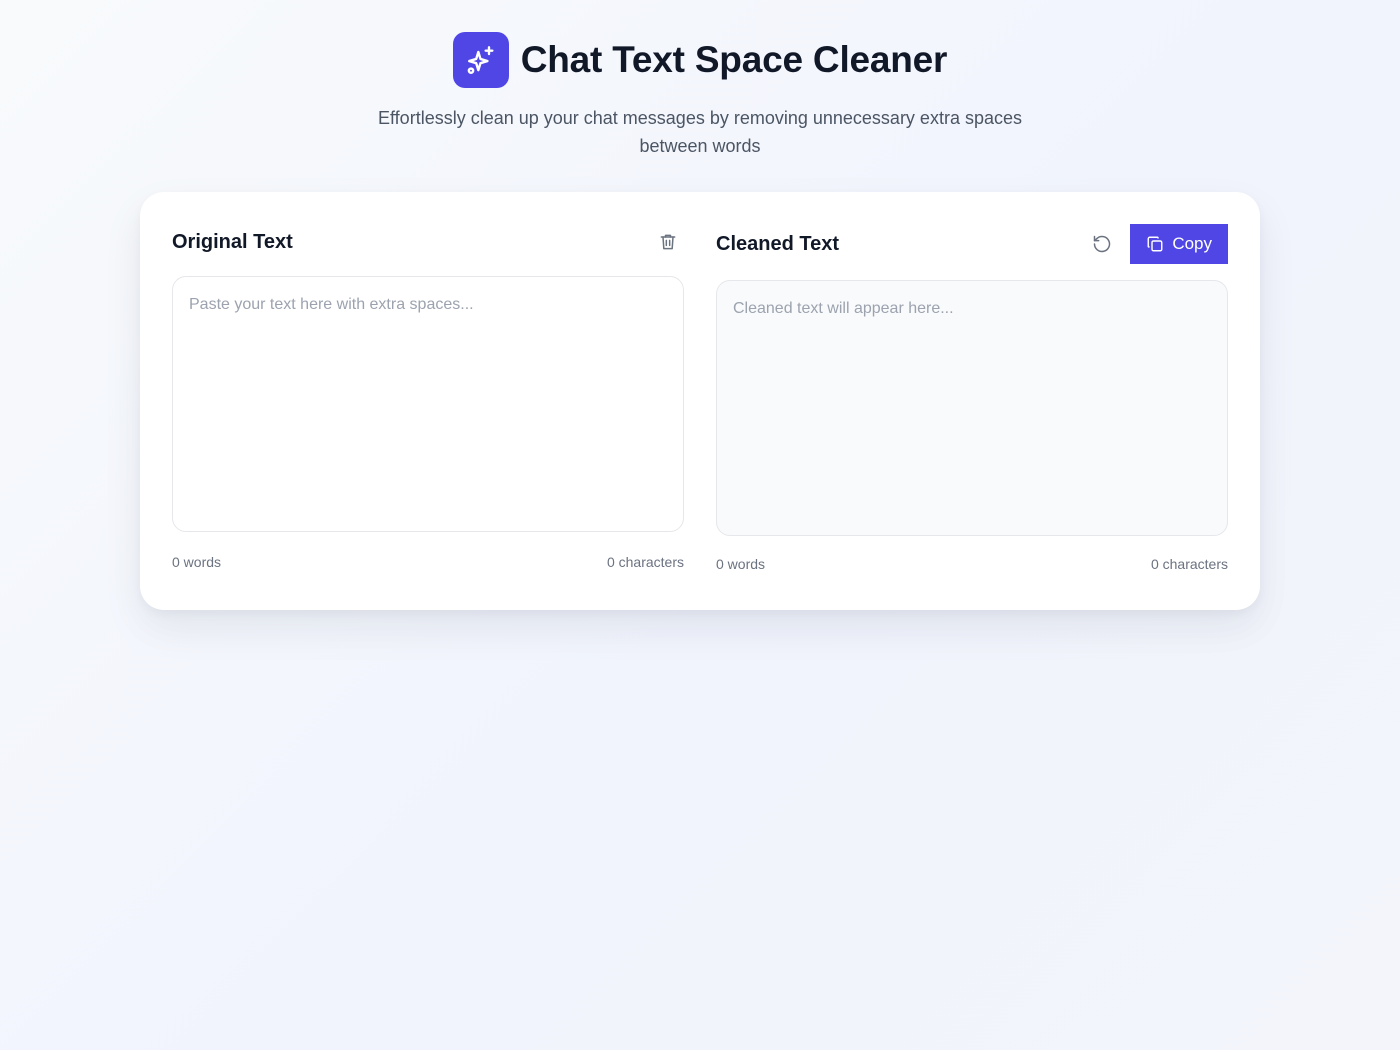 The image size is (1400, 1050). I want to click on clear-button, so click(668, 242).